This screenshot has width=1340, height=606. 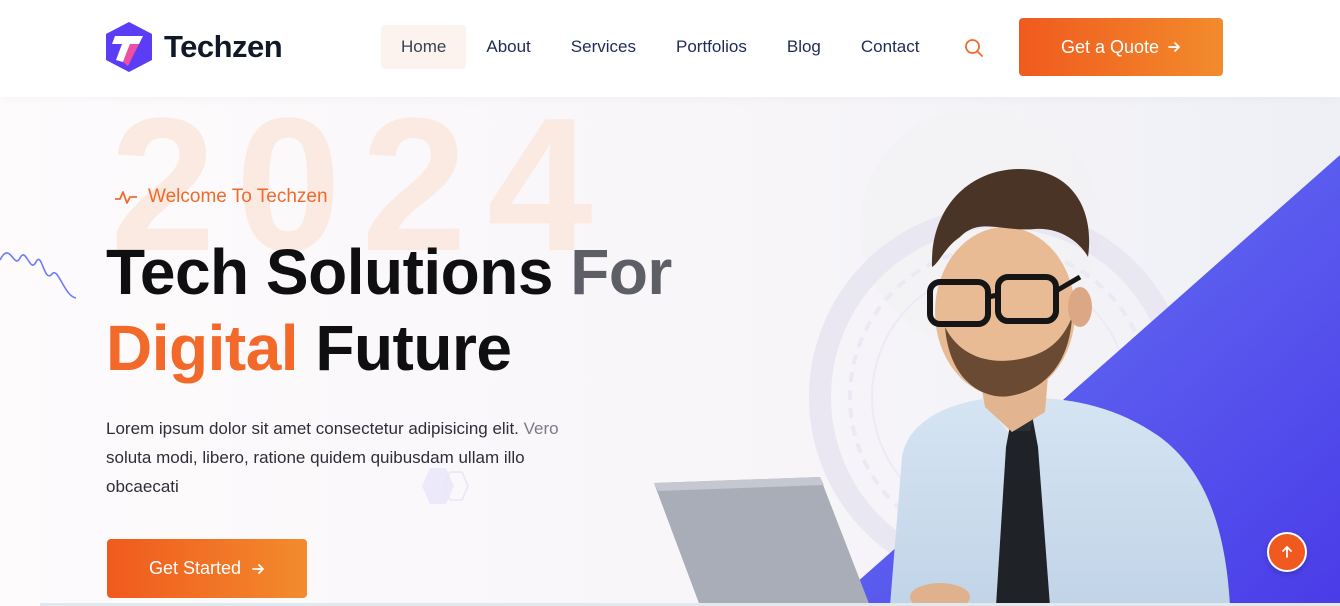 What do you see at coordinates (603, 47) in the screenshot?
I see `nav-services: Services` at bounding box center [603, 47].